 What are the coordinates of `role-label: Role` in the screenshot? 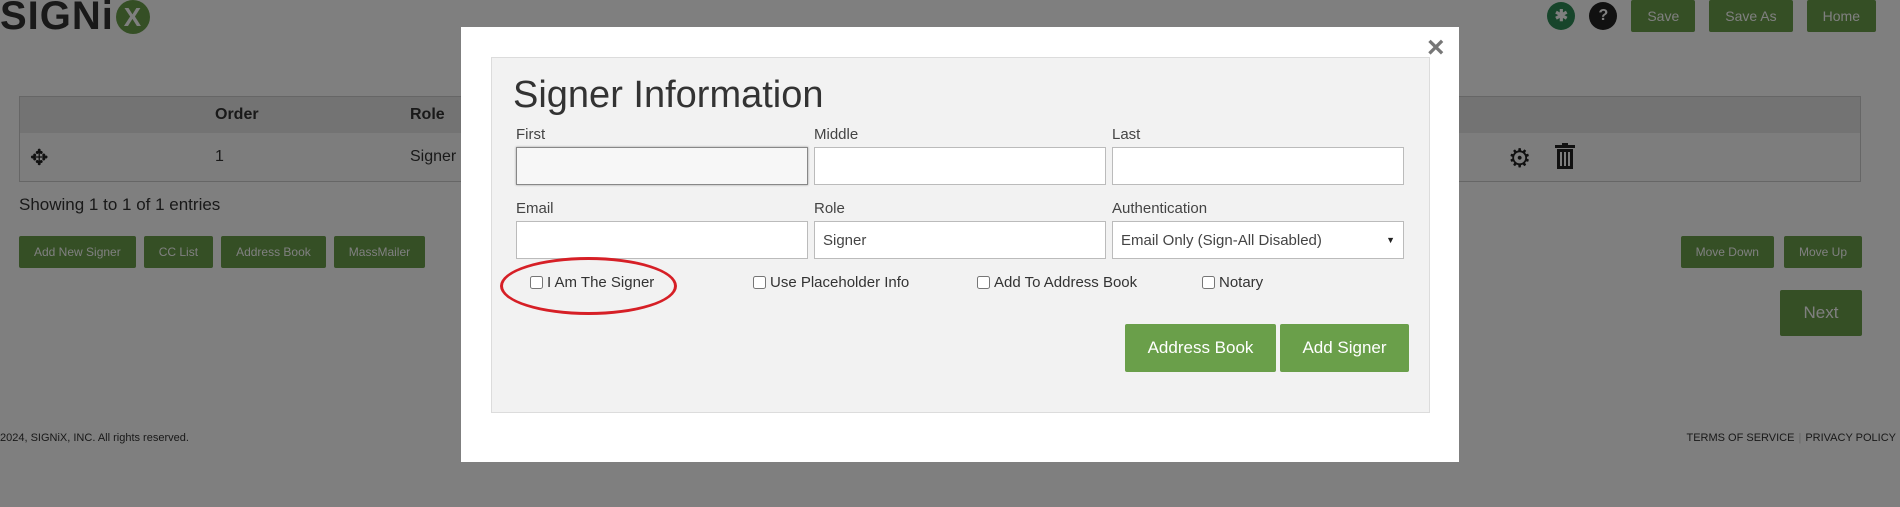 It's located at (829, 208).